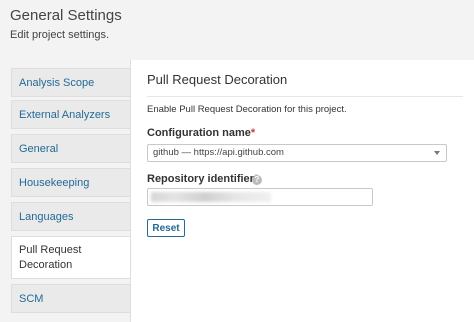 Image resolution: width=474 pixels, height=322 pixels. What do you see at coordinates (253, 133) in the screenshot?
I see `required-marker: *` at bounding box center [253, 133].